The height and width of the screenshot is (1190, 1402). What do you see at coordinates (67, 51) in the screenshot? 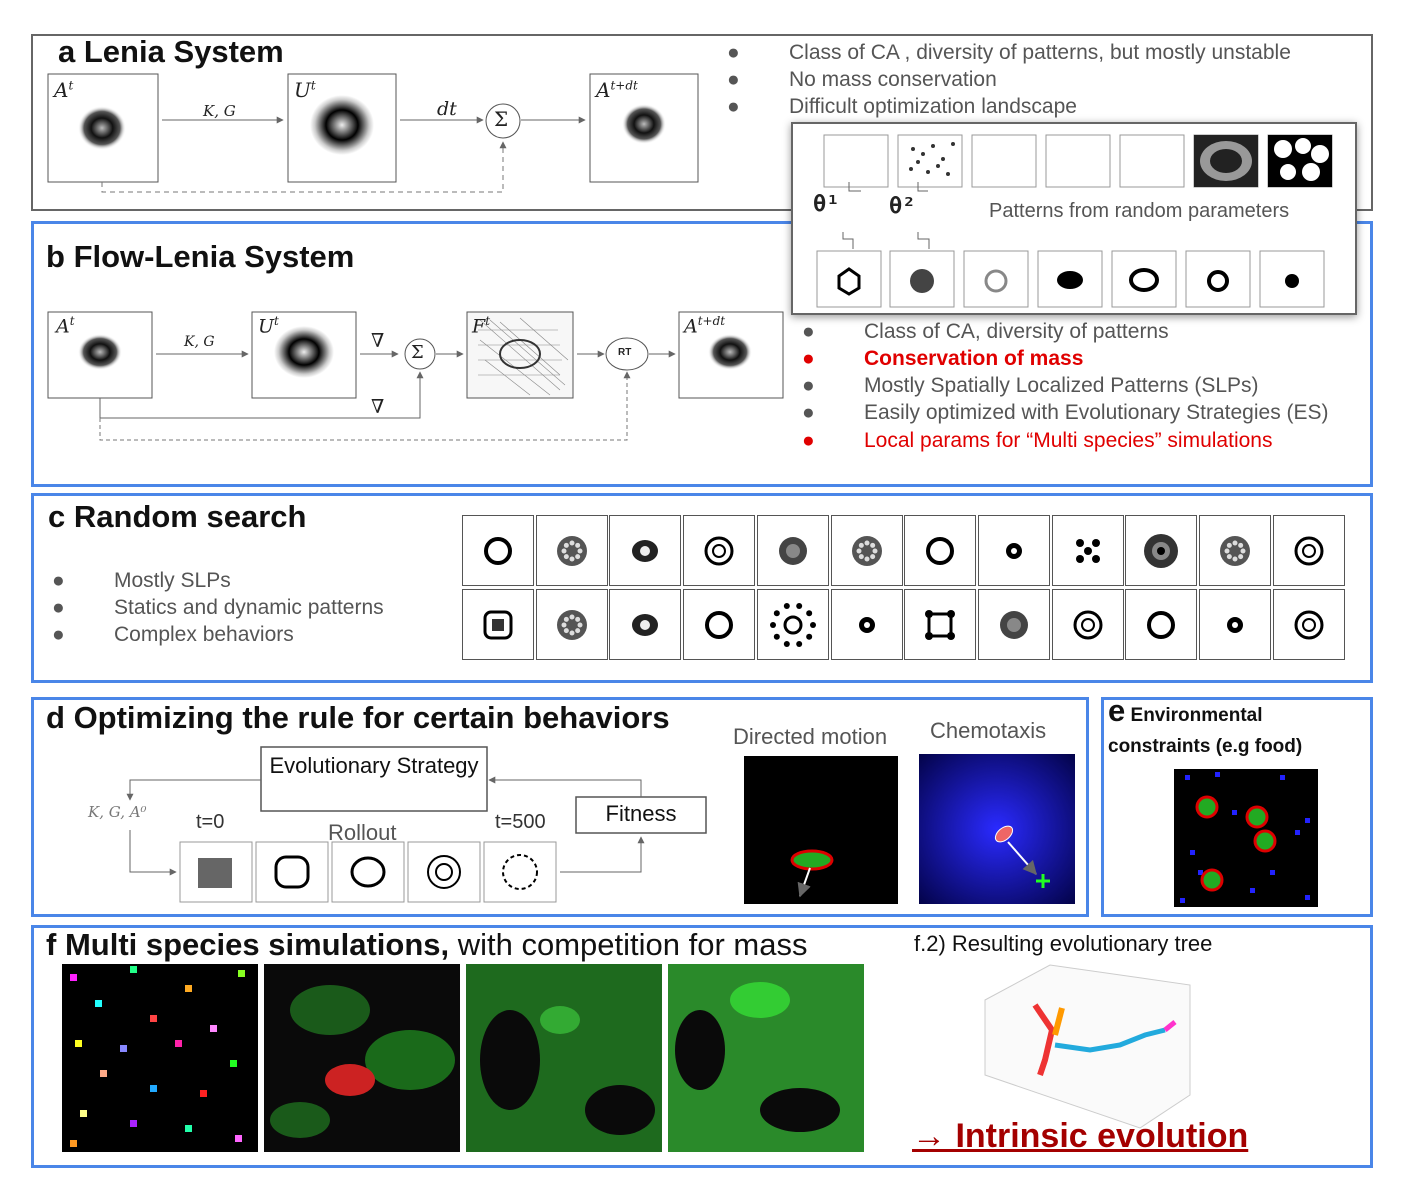
I see `panel-a-label: a` at bounding box center [67, 51].